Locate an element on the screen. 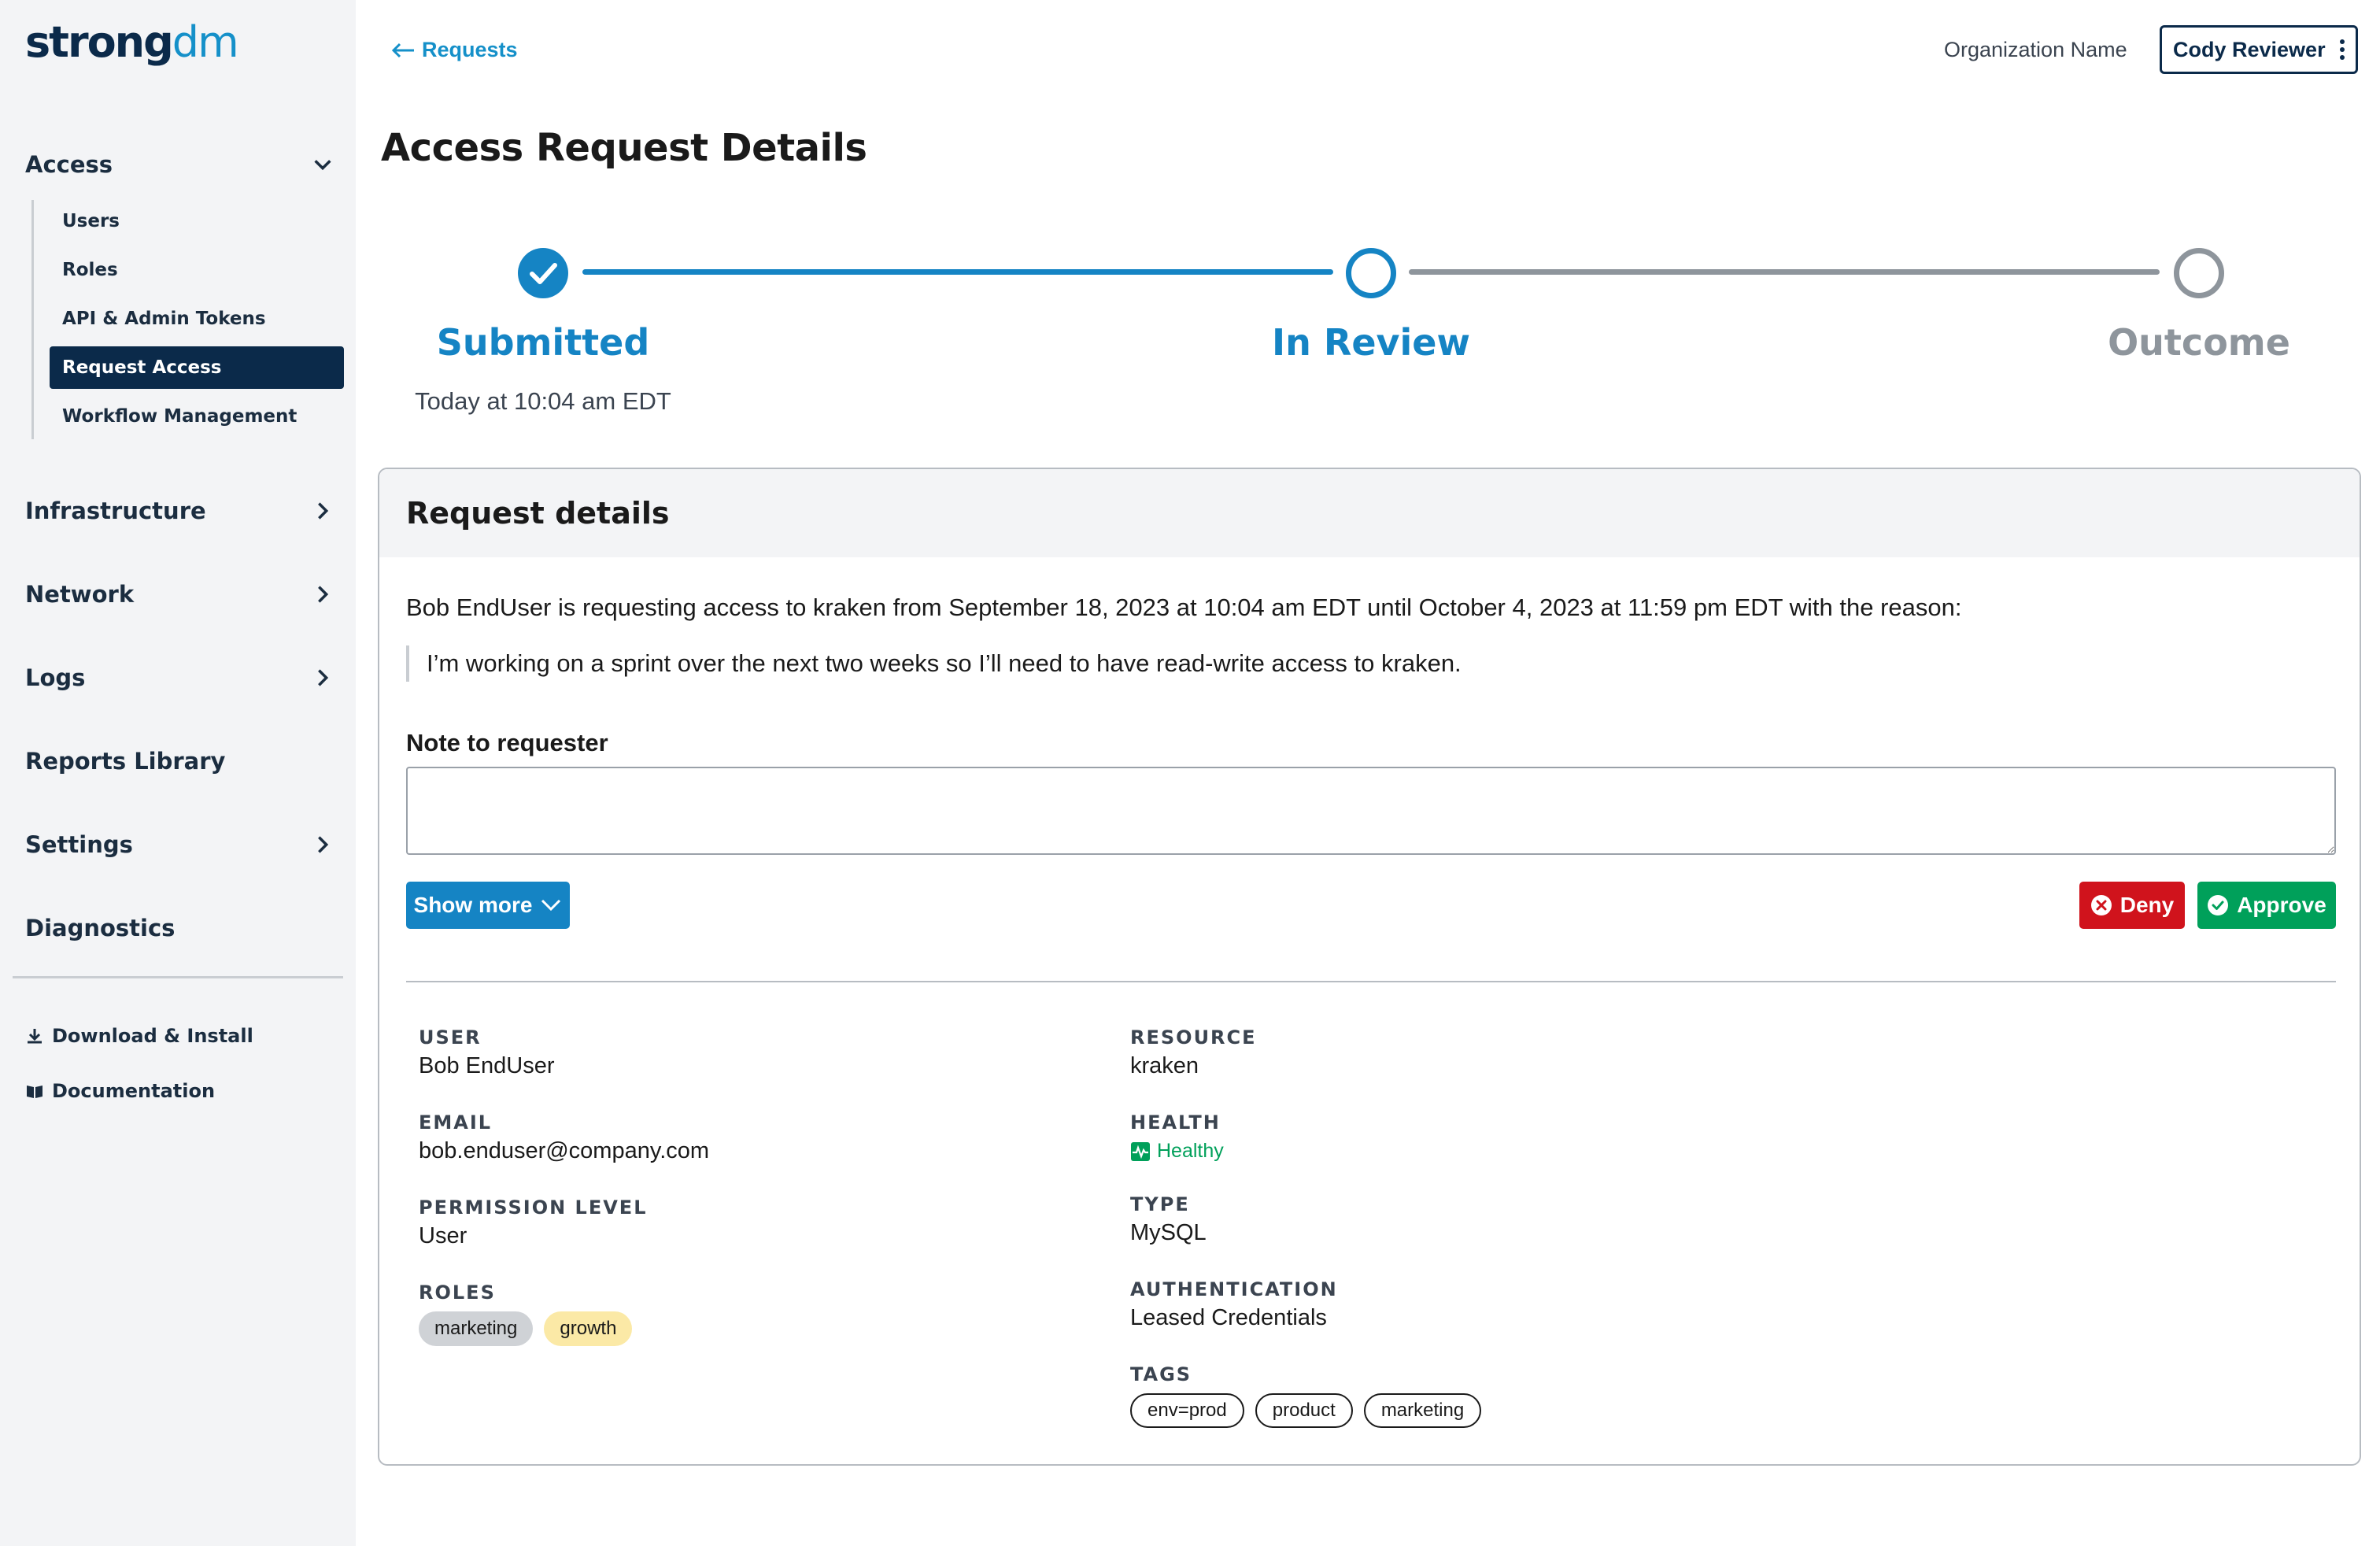 This screenshot has height=1546, width=2380. strongdm-logo: strongdm is located at coordinates (132, 42).